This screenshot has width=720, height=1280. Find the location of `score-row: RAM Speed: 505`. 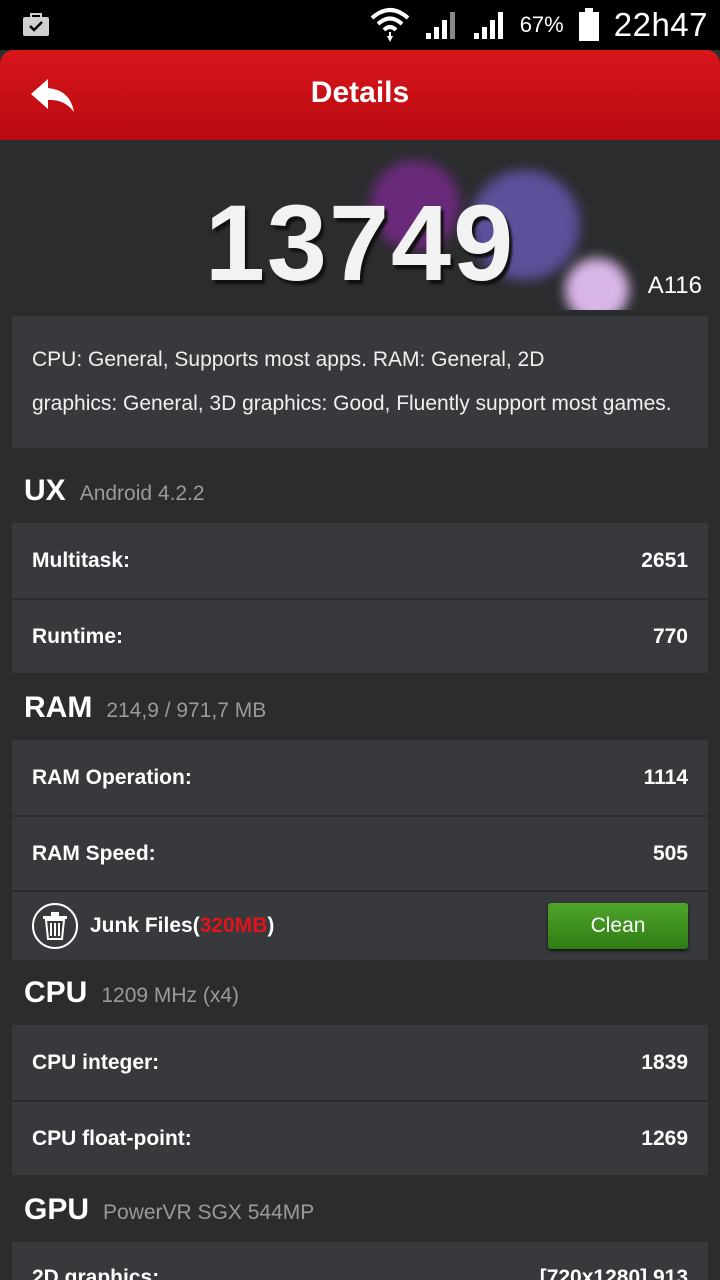

score-row: RAM Speed: 505 is located at coordinates (360, 852).